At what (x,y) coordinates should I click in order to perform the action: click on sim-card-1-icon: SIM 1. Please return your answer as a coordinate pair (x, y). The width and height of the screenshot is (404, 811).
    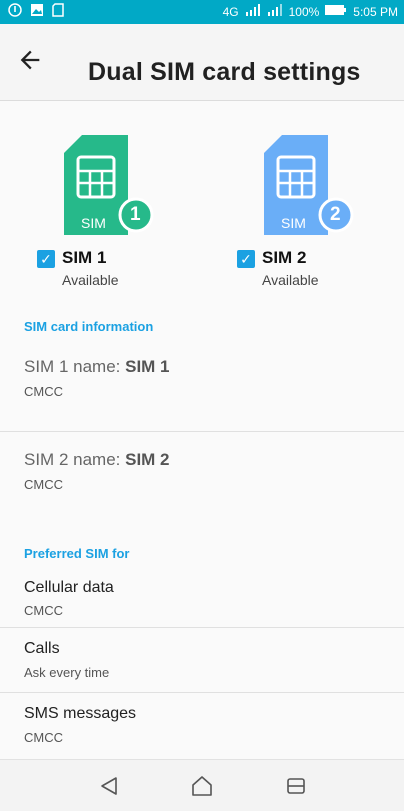
    Looking at the image, I should click on (109, 185).